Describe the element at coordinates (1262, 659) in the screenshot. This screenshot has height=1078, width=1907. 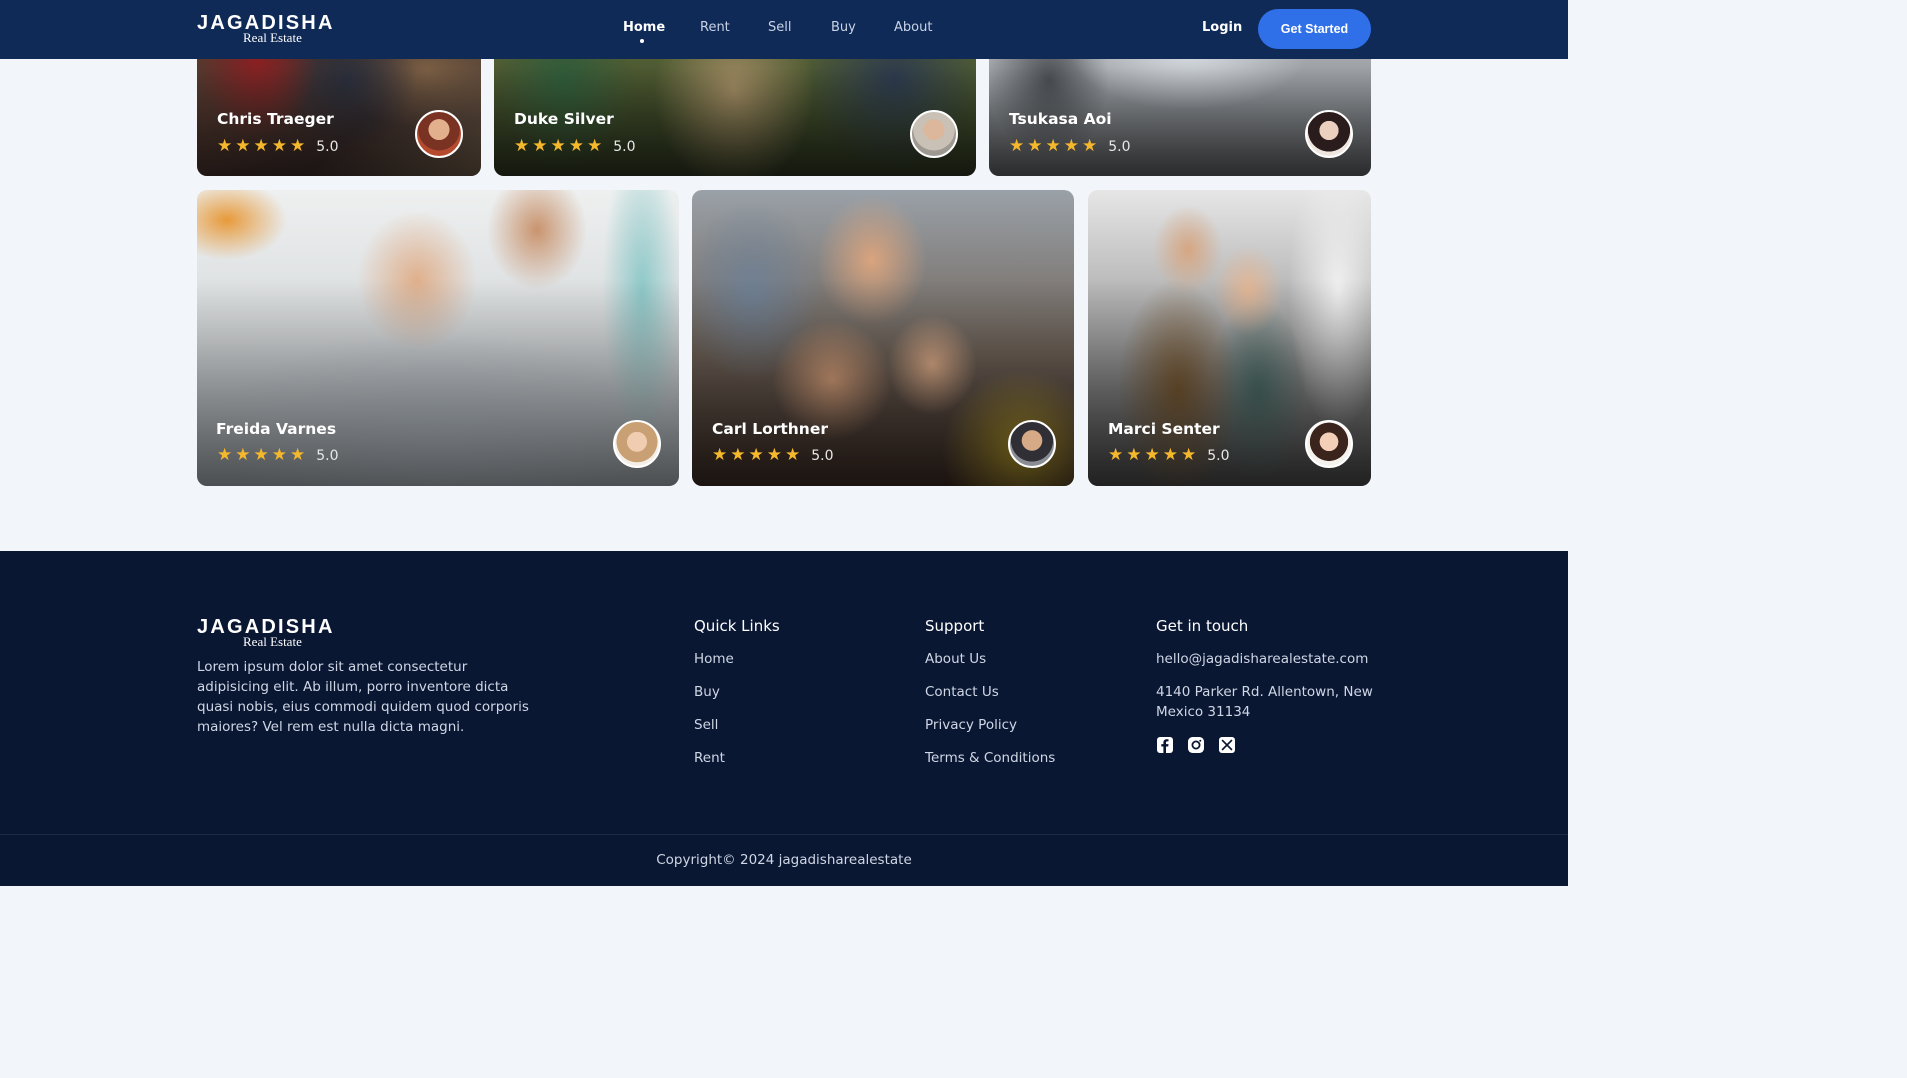
I see `contact-email: hello@jagadisharealestate.com` at that location.